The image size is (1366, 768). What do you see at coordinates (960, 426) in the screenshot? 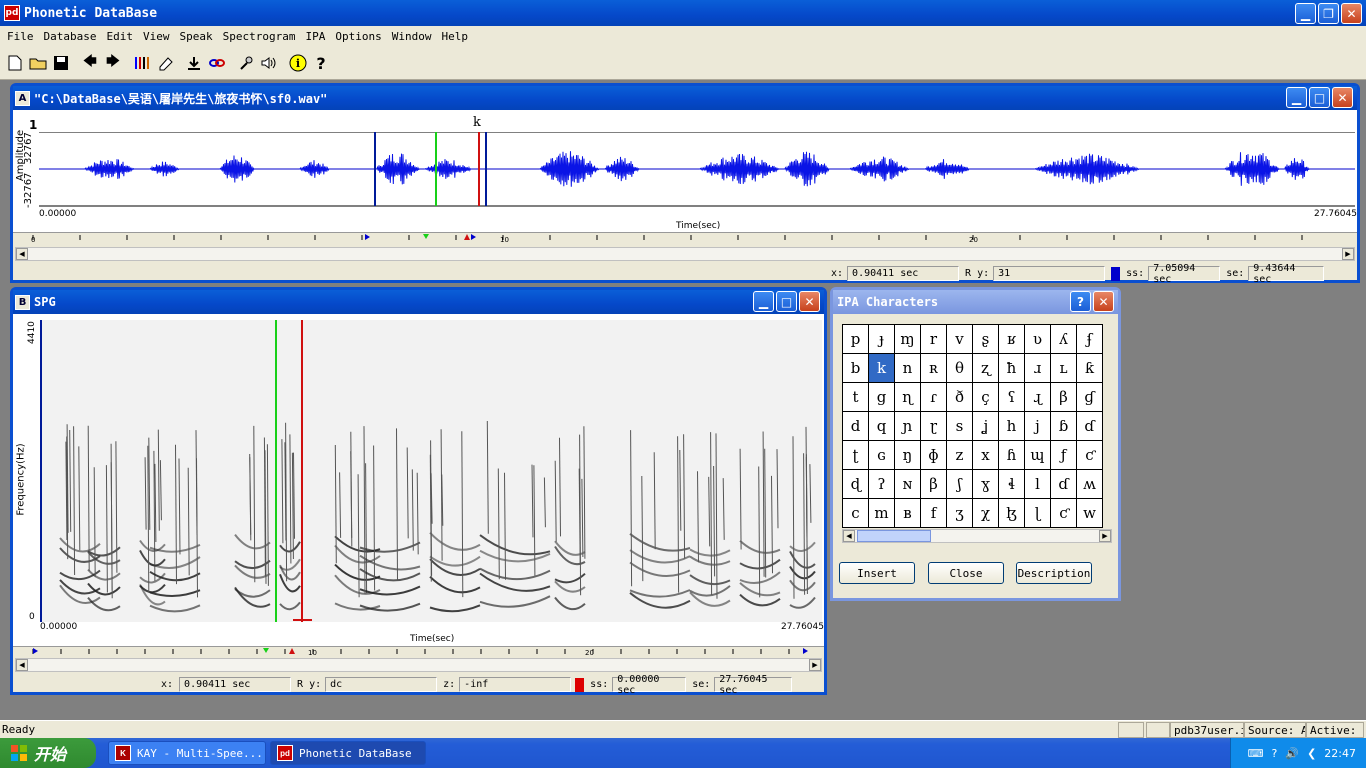
I see `ipa-char-cell: s` at bounding box center [960, 426].